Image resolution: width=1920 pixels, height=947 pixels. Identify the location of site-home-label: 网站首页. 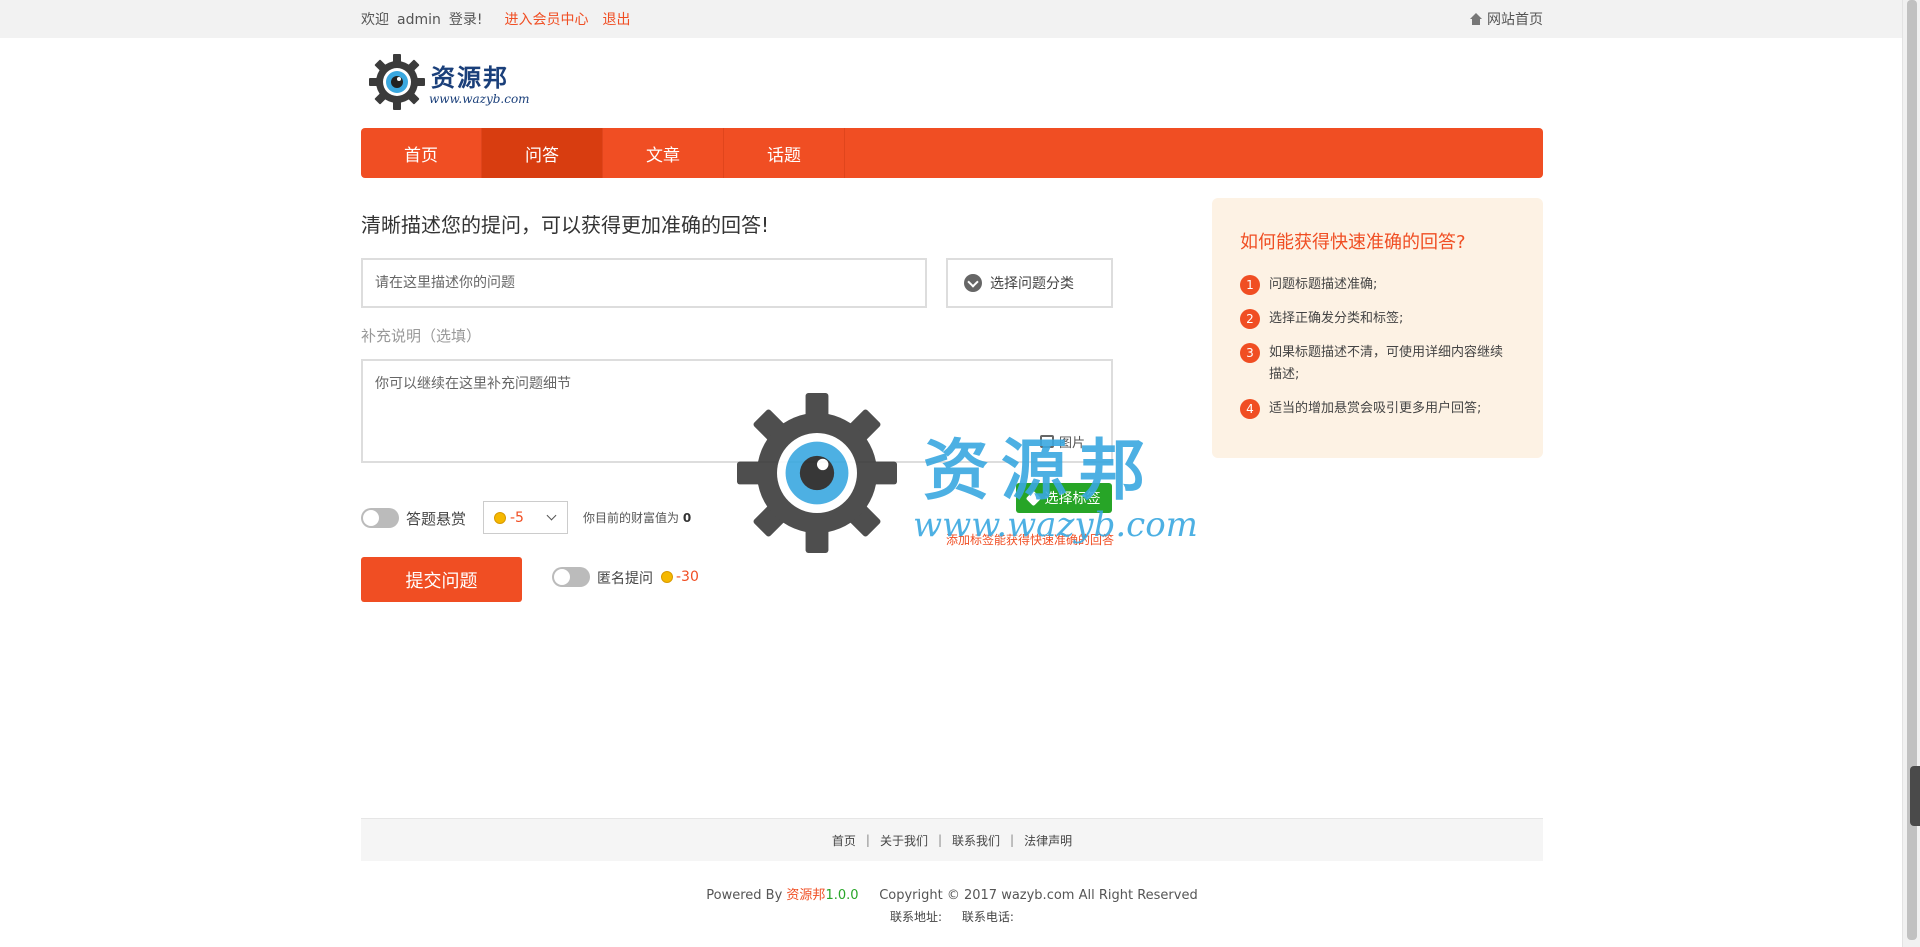
(1515, 20).